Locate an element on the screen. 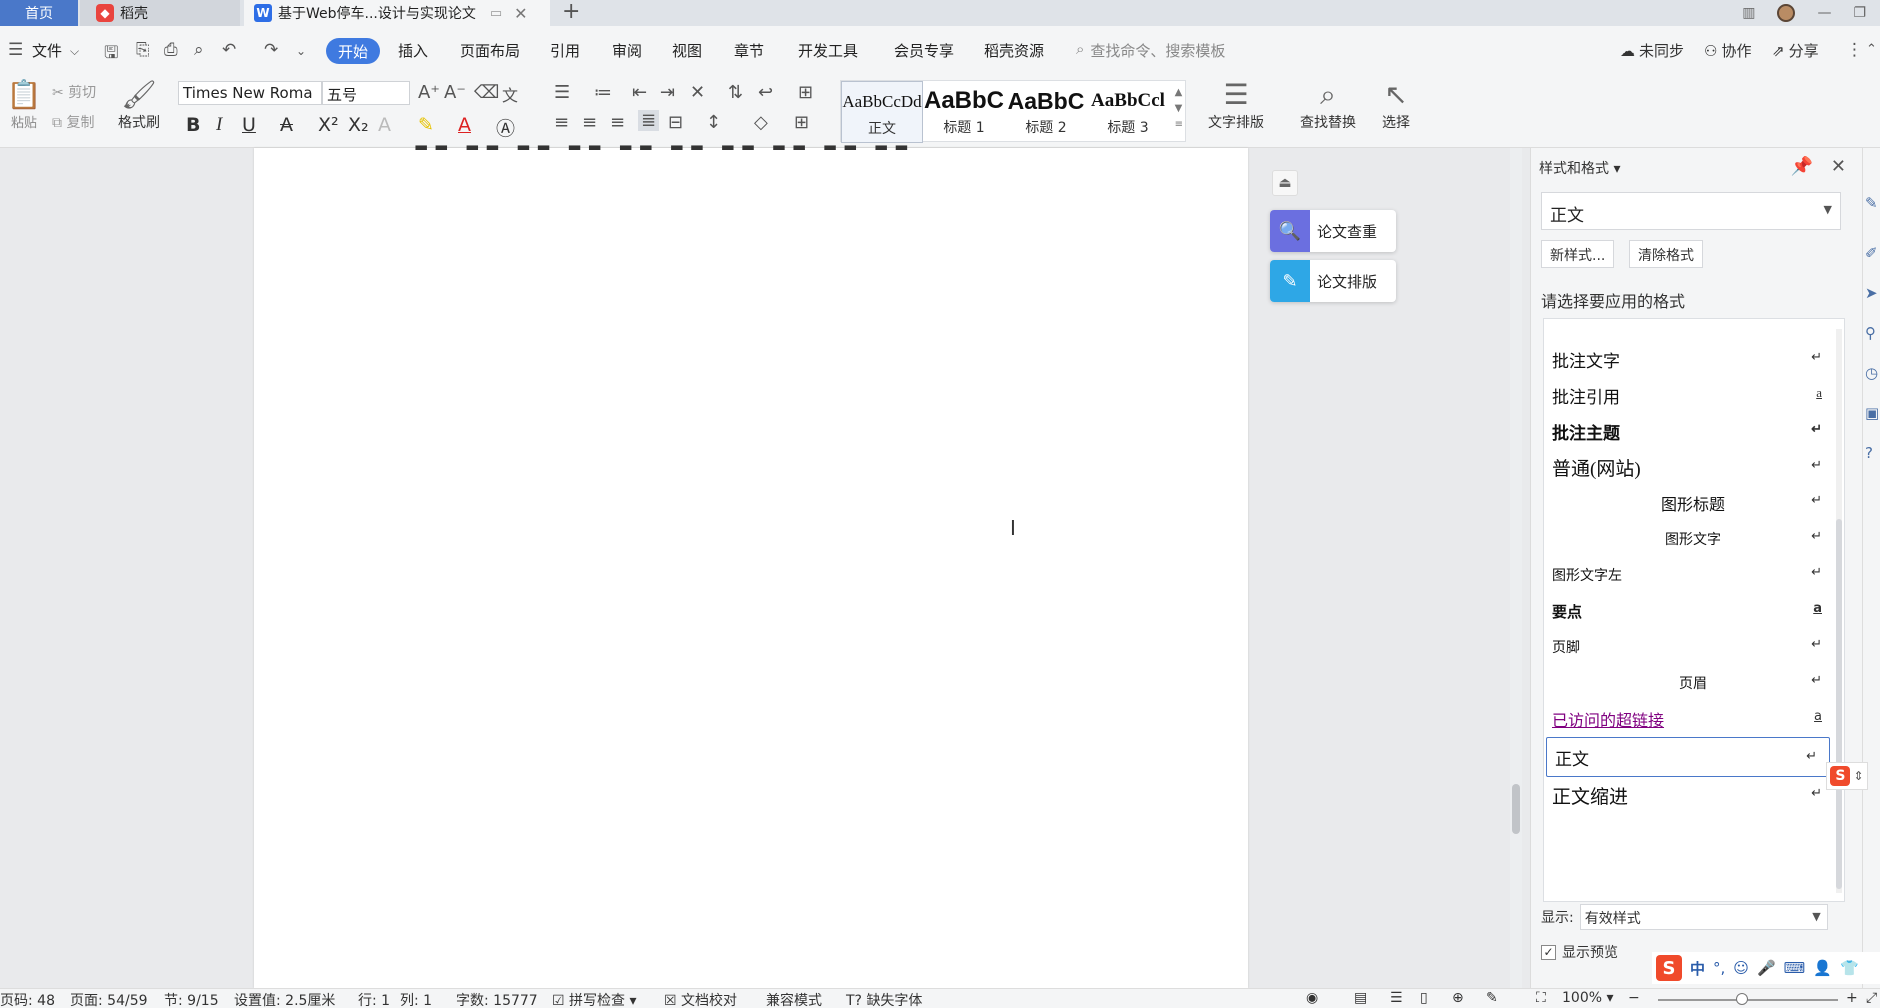  clear-format-button: 清除格式 is located at coordinates (1666, 254).